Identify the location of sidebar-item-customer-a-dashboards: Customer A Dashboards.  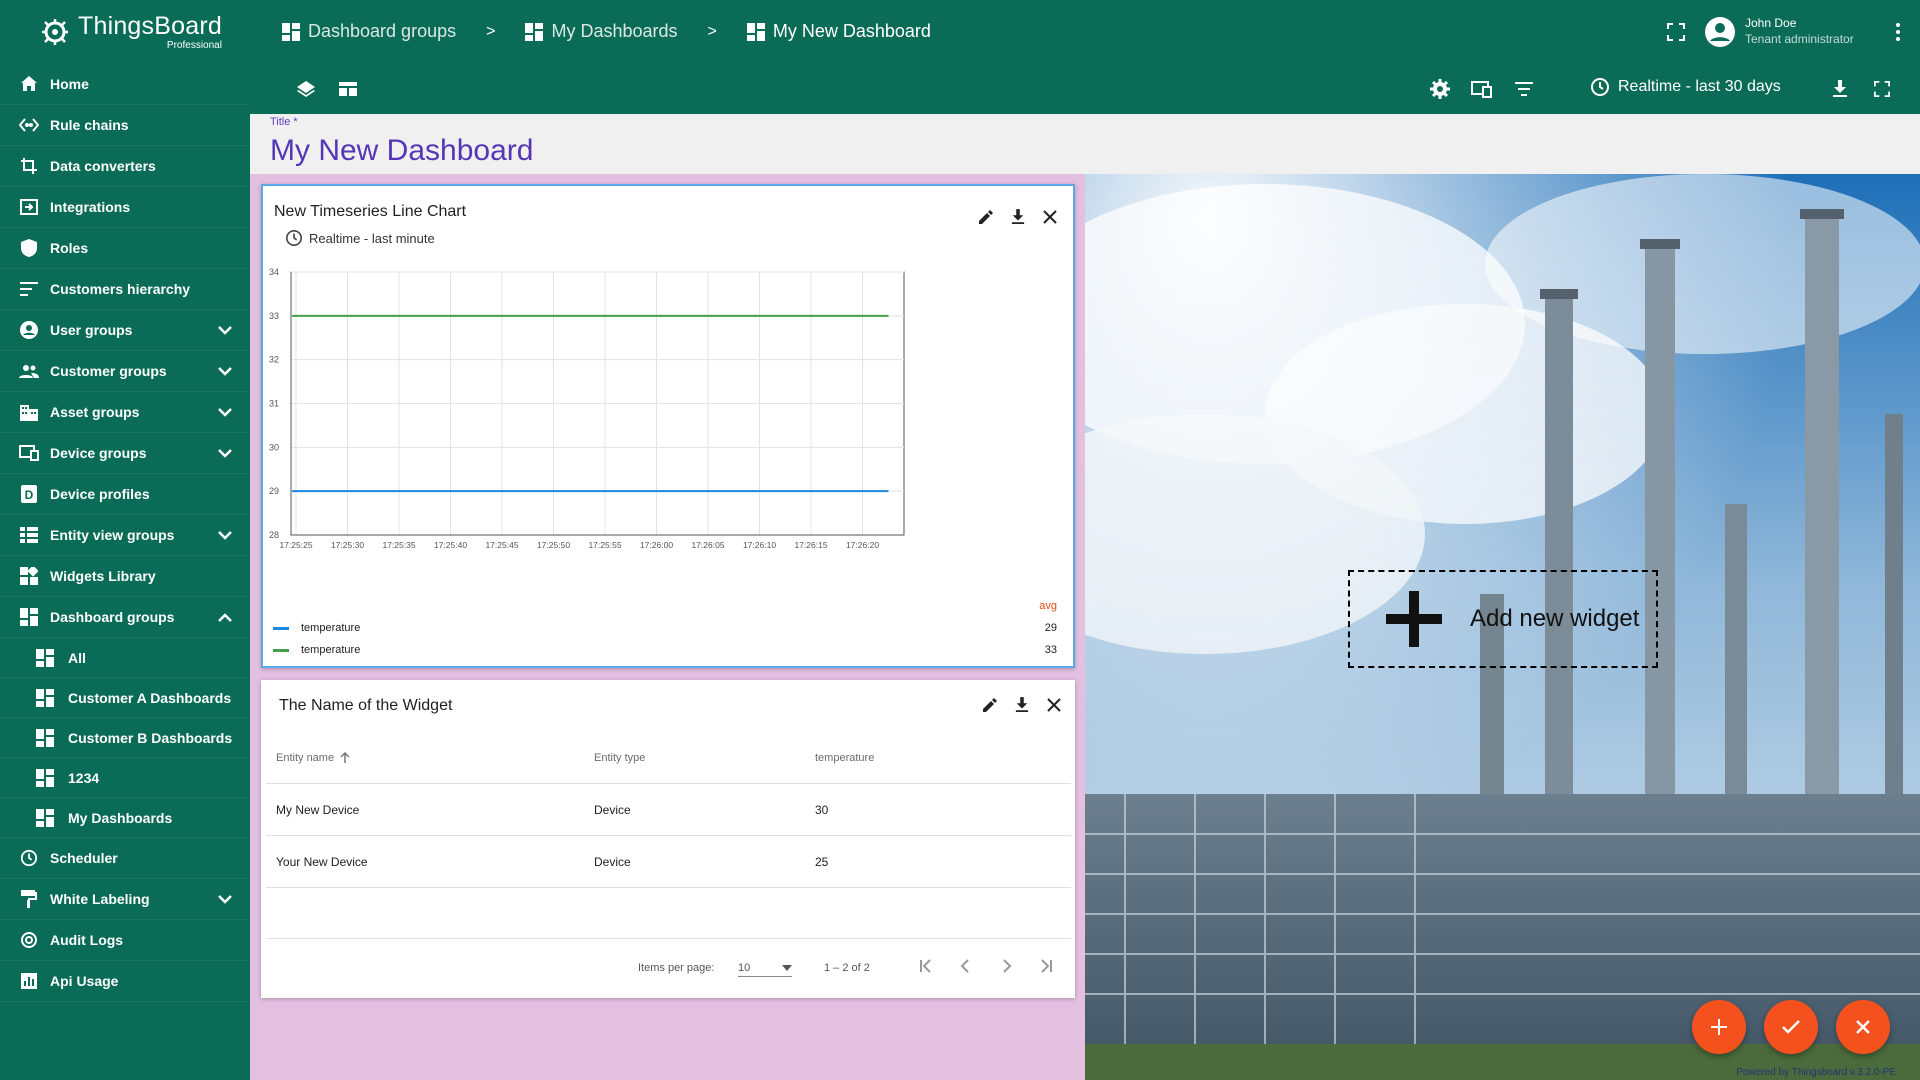
(125, 698).